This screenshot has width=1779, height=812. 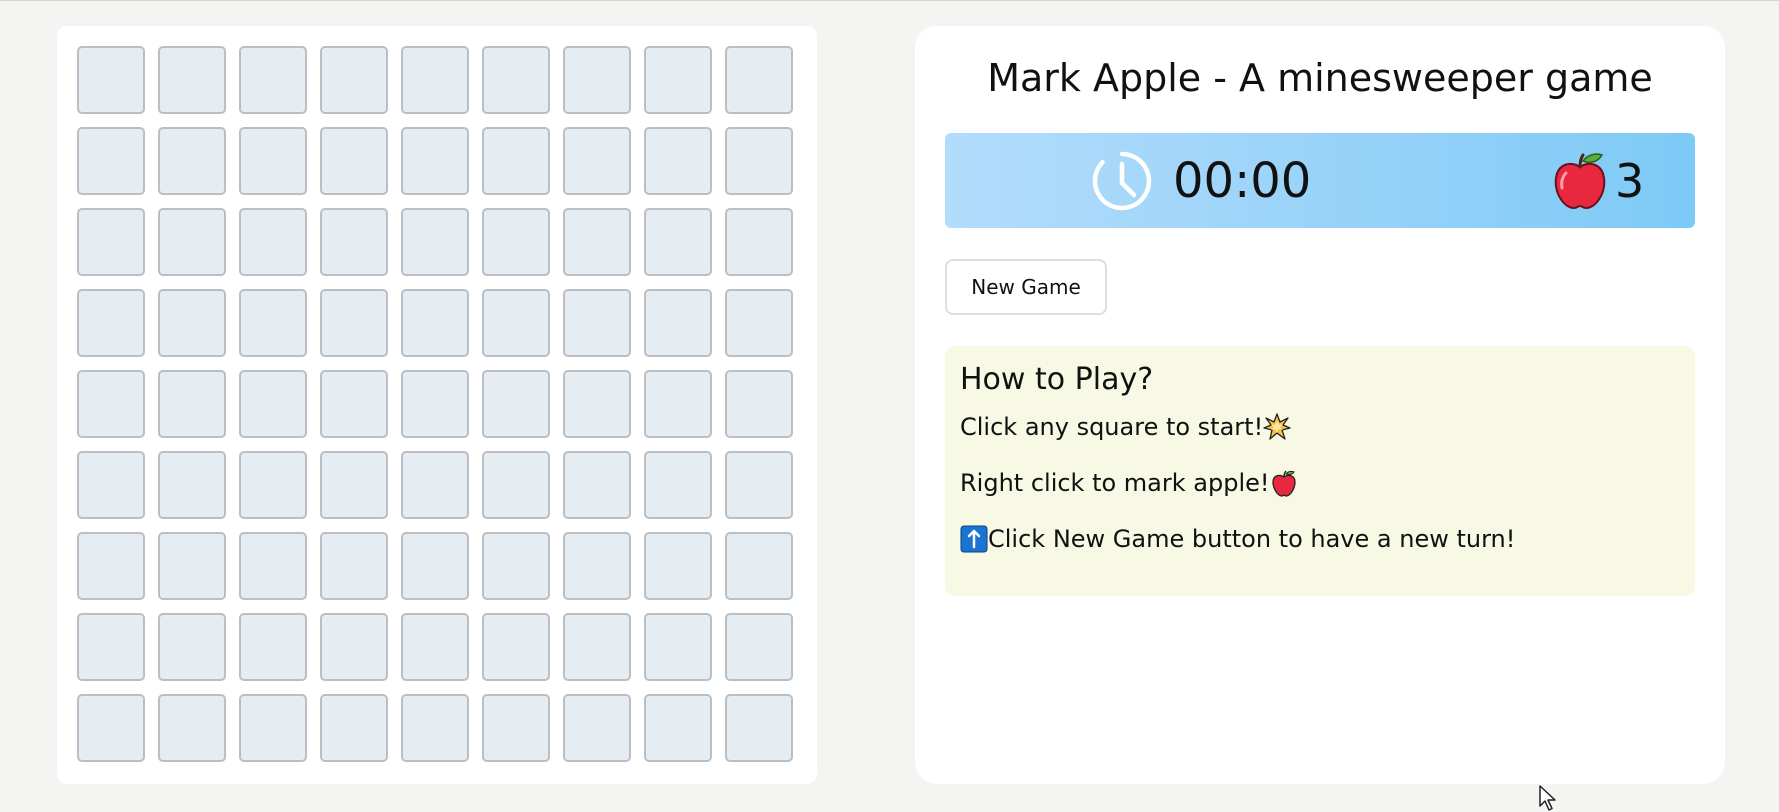 What do you see at coordinates (1122, 181) in the screenshot?
I see `clock-icon` at bounding box center [1122, 181].